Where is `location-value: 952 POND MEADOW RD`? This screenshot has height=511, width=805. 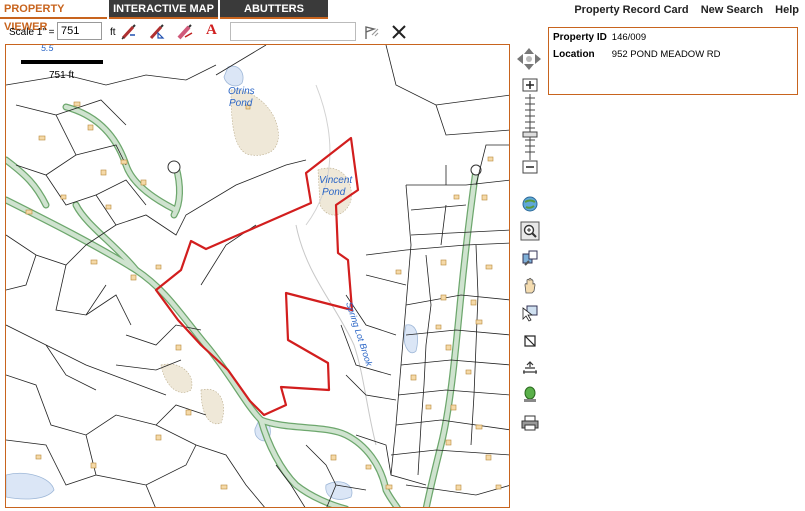 location-value: 952 POND MEADOW RD is located at coordinates (666, 54).